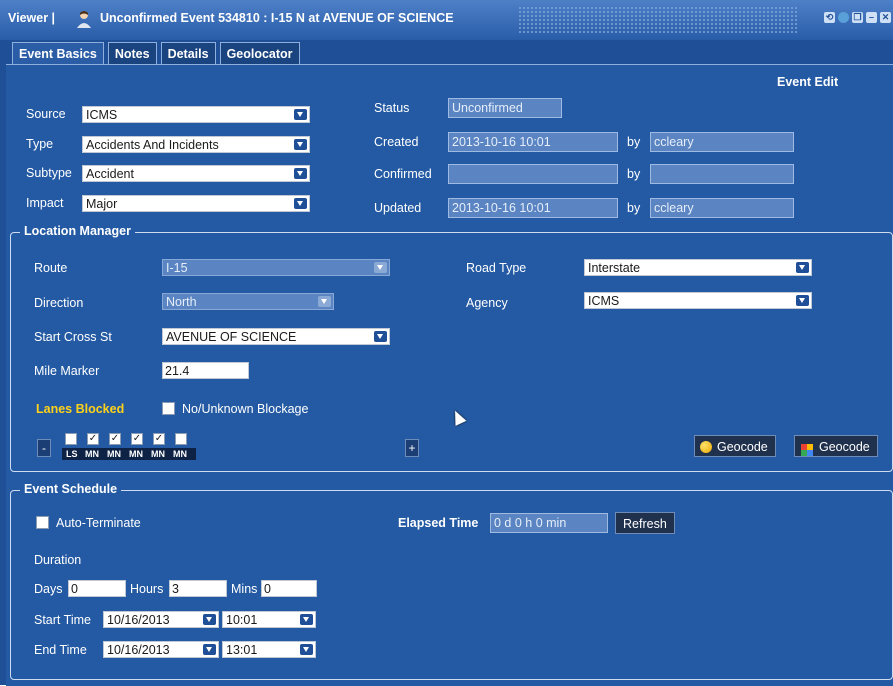  What do you see at coordinates (722, 142) in the screenshot?
I see `created-by-field: ccleary` at bounding box center [722, 142].